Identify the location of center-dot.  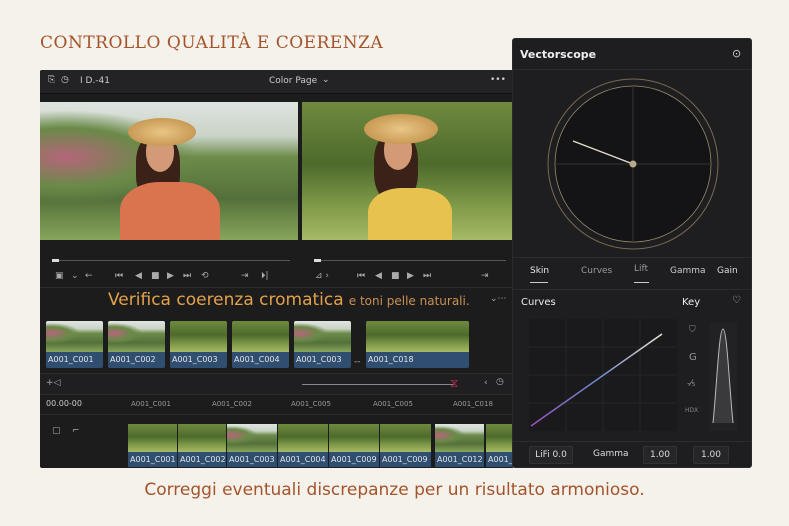
(633, 164).